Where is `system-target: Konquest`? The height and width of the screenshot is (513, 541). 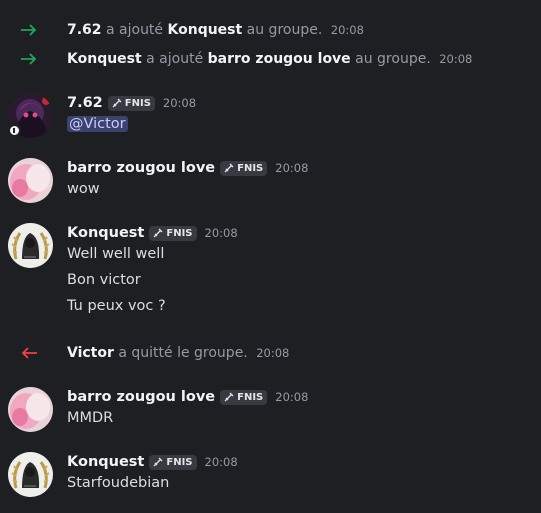
system-target: Konquest is located at coordinates (205, 30).